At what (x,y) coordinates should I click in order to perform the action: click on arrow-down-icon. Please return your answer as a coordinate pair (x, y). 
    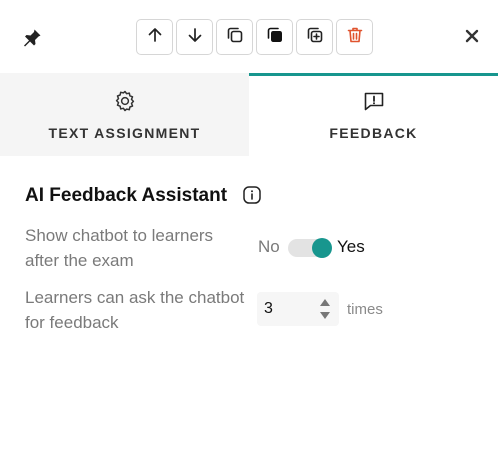
    Looking at the image, I should click on (195, 37).